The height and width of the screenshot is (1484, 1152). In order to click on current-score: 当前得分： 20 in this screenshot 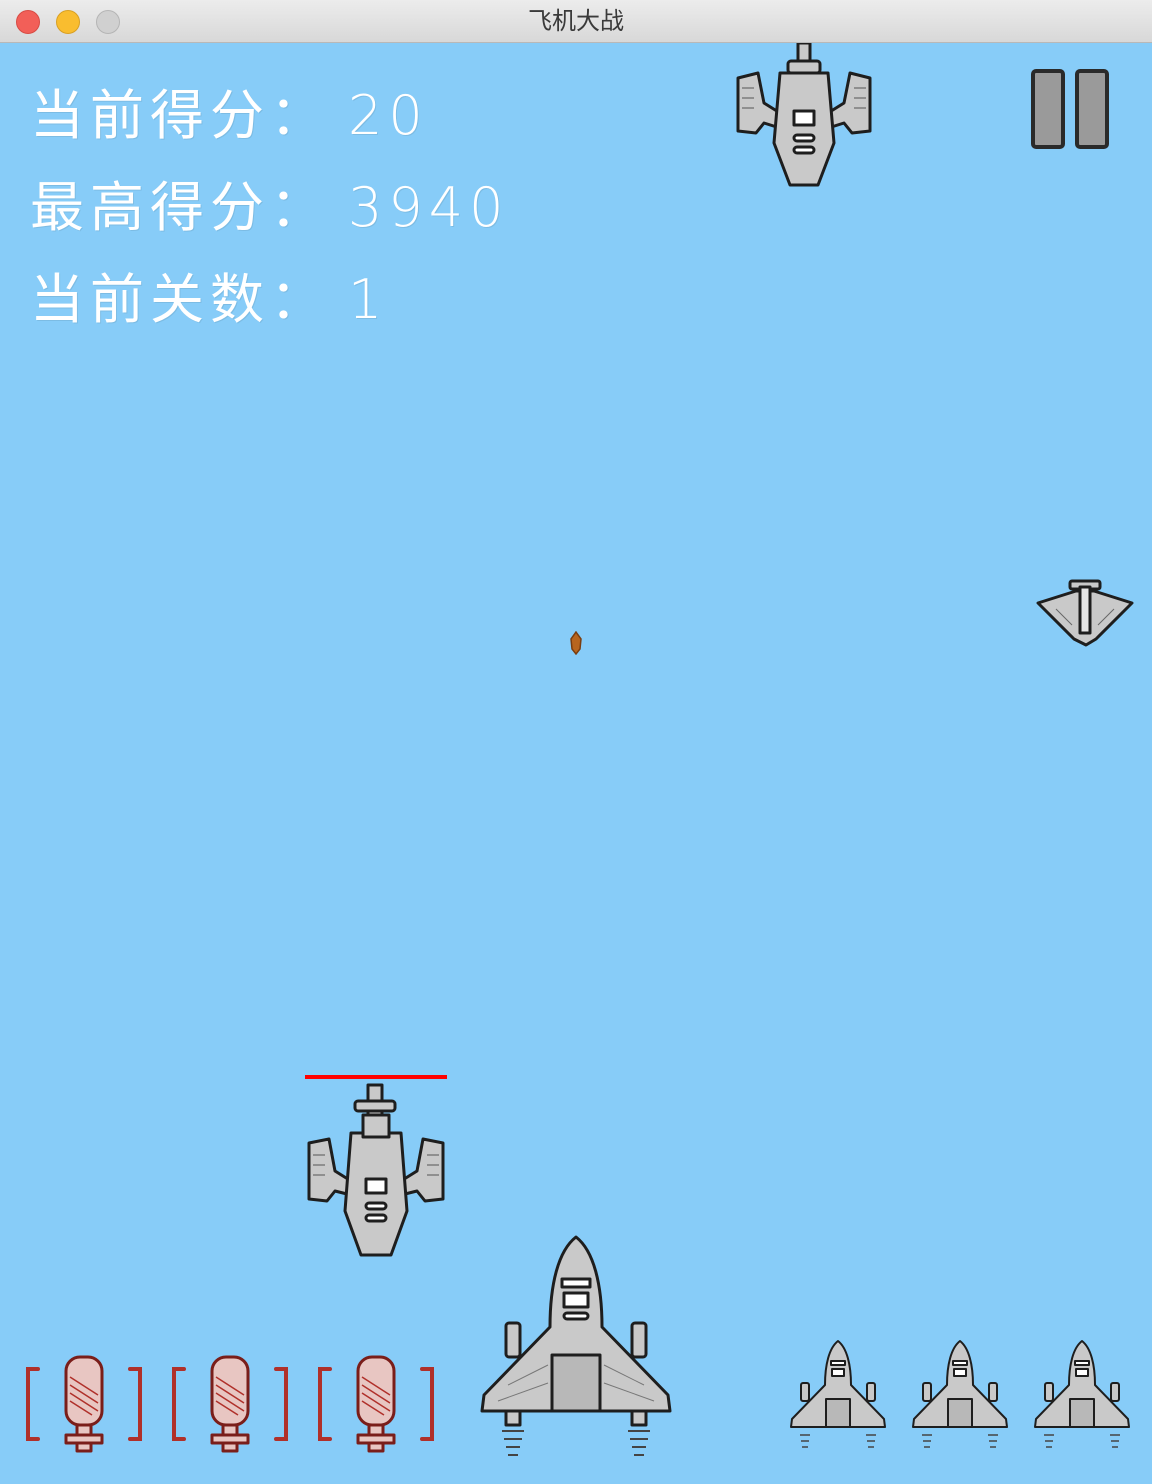, I will do `click(229, 110)`.